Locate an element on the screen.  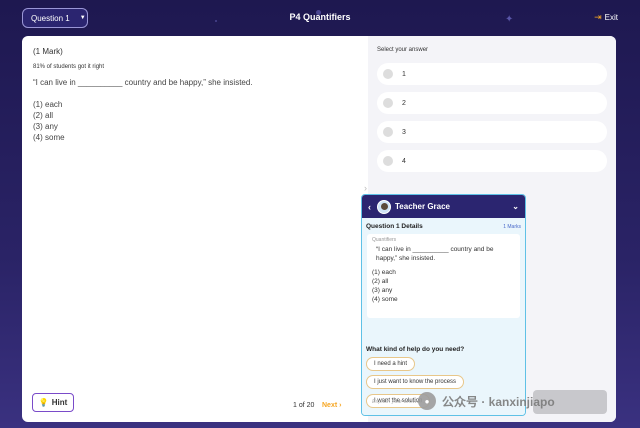
answer-option-label: 3 is located at coordinates (404, 132).